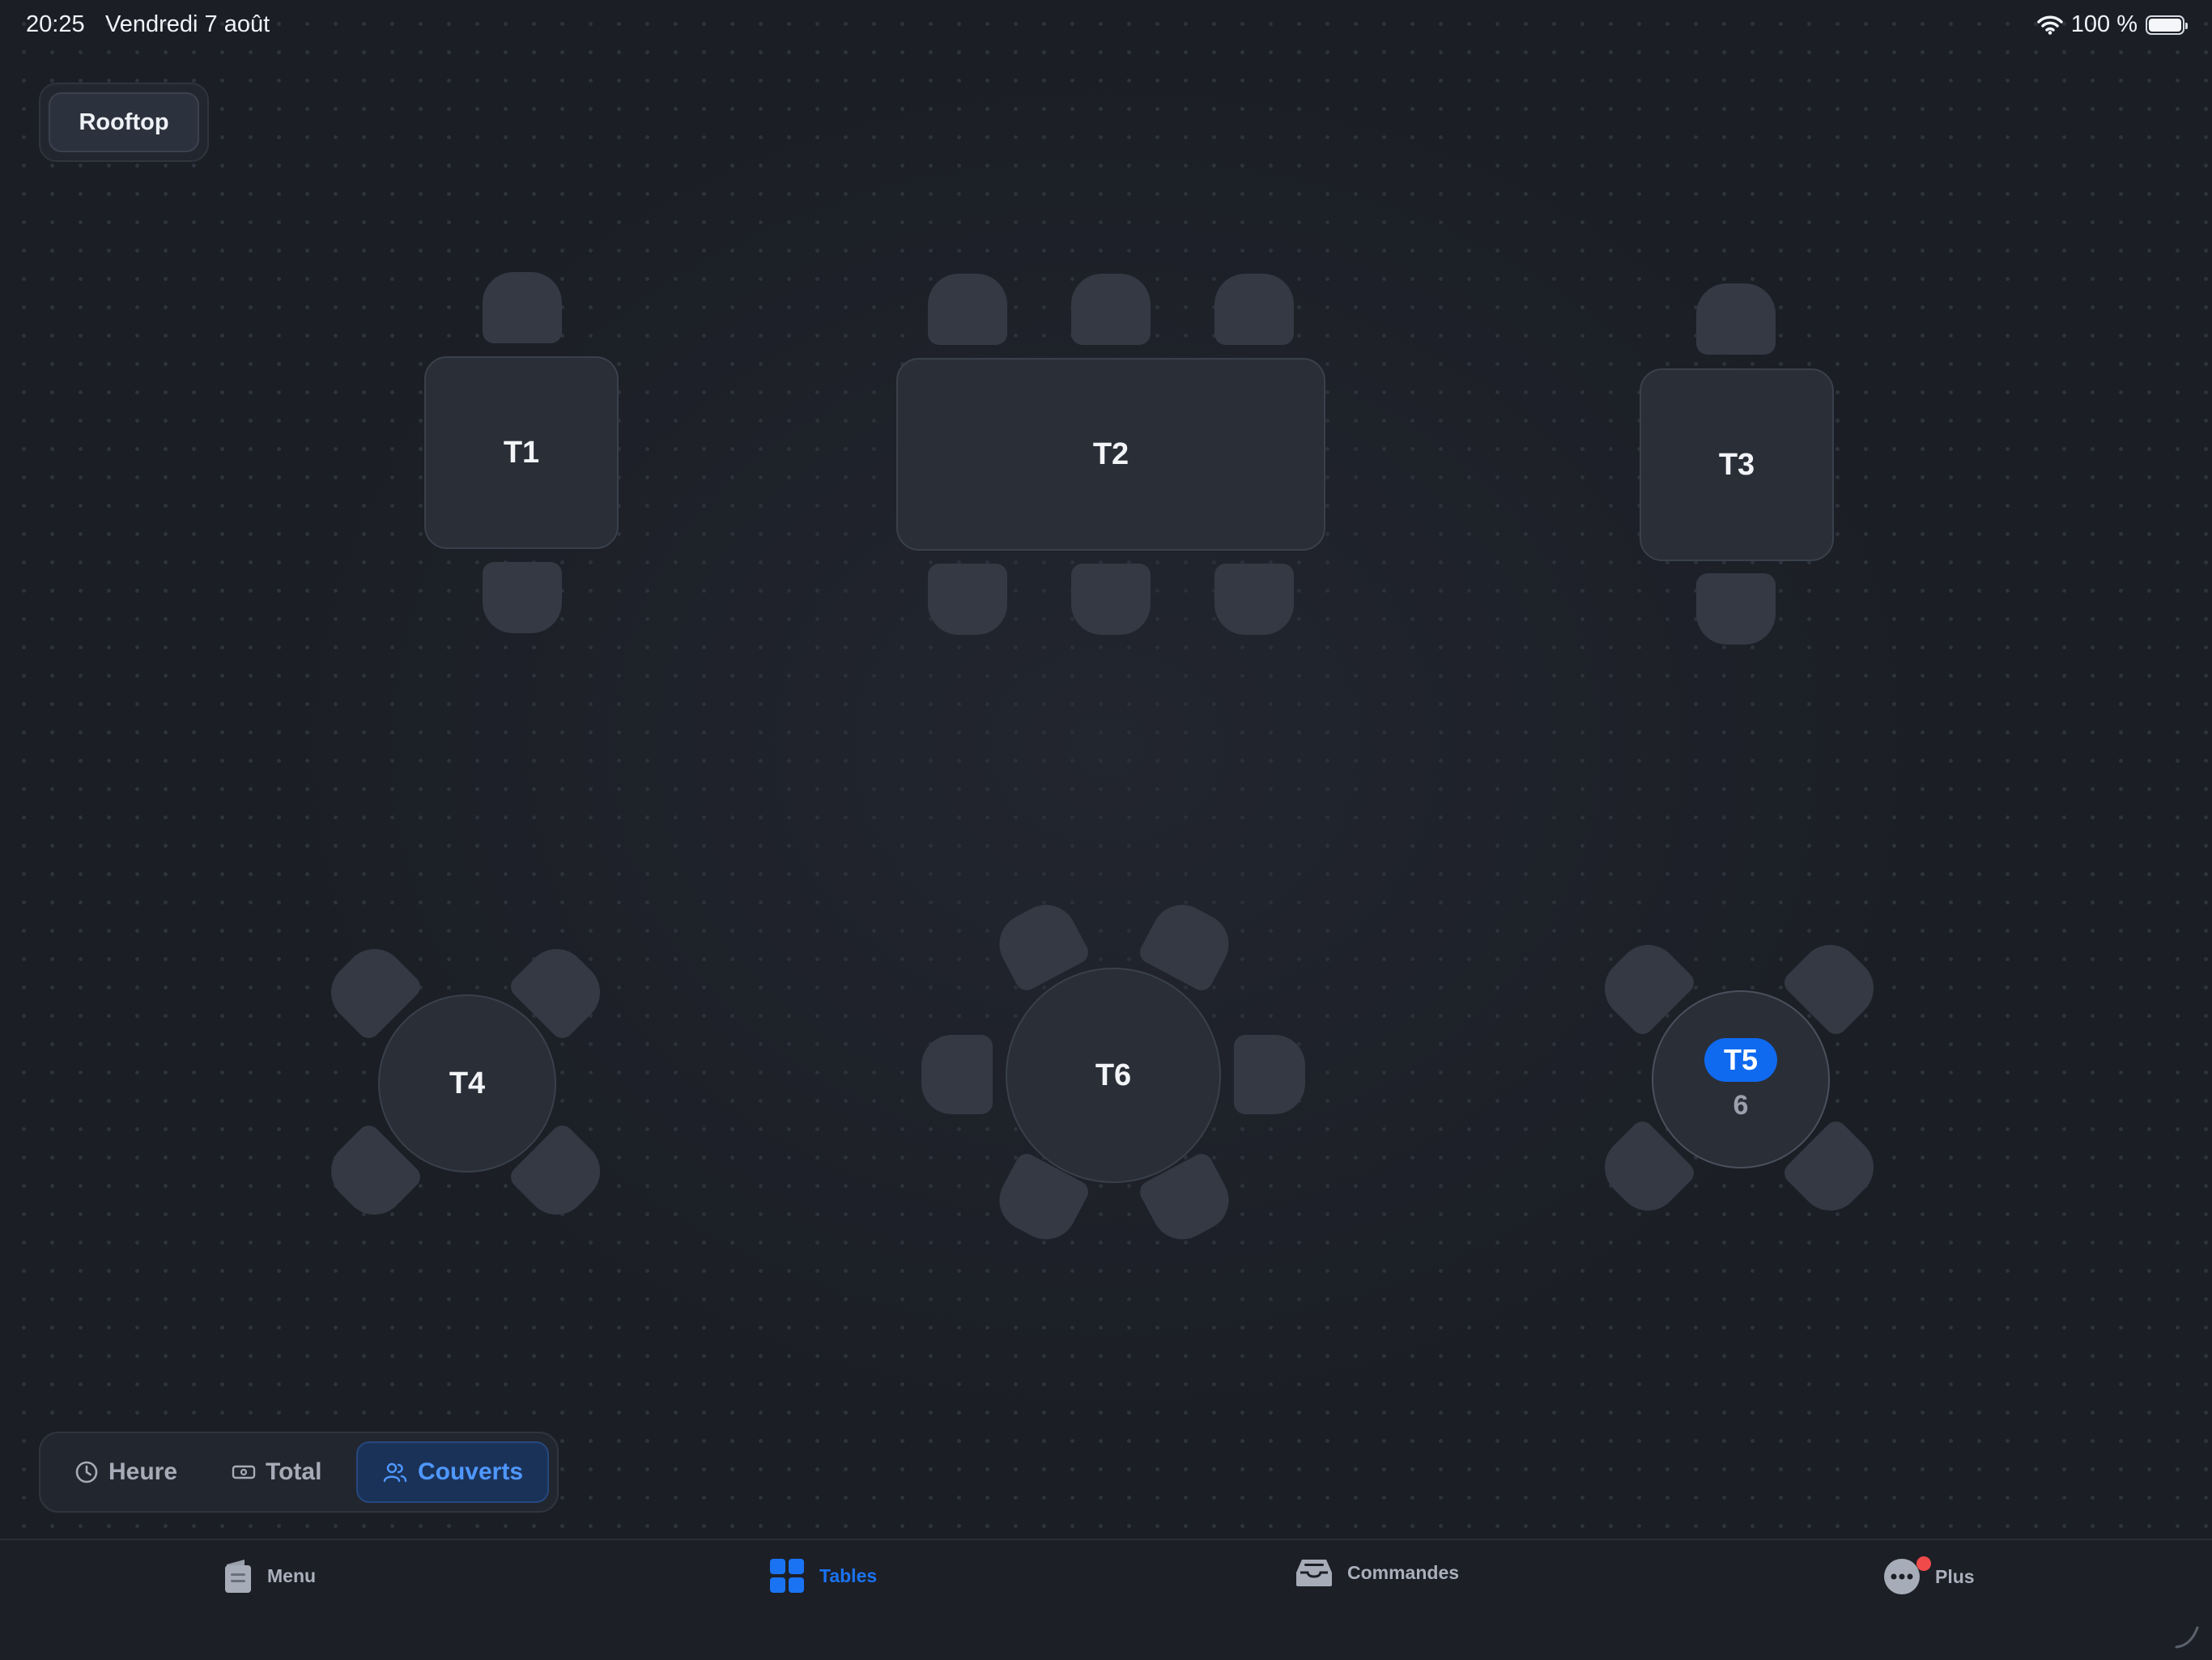 Image resolution: width=2212 pixels, height=1660 pixels. What do you see at coordinates (143, 1471) in the screenshot?
I see `mode-label: Heure` at bounding box center [143, 1471].